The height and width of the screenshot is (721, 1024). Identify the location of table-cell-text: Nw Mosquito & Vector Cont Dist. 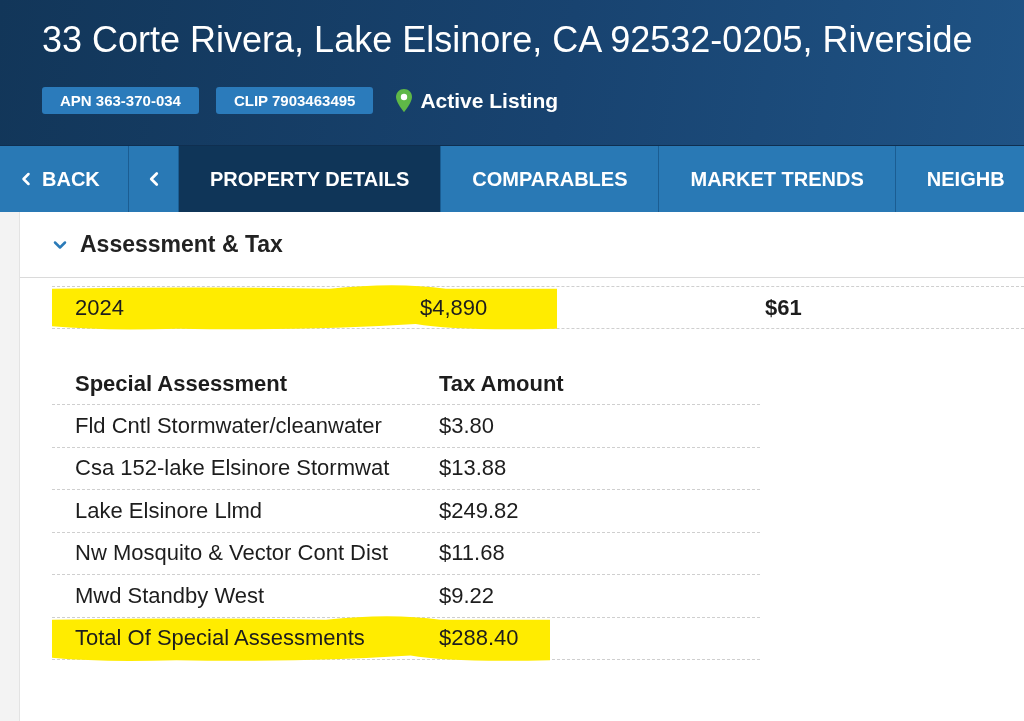
(231, 553).